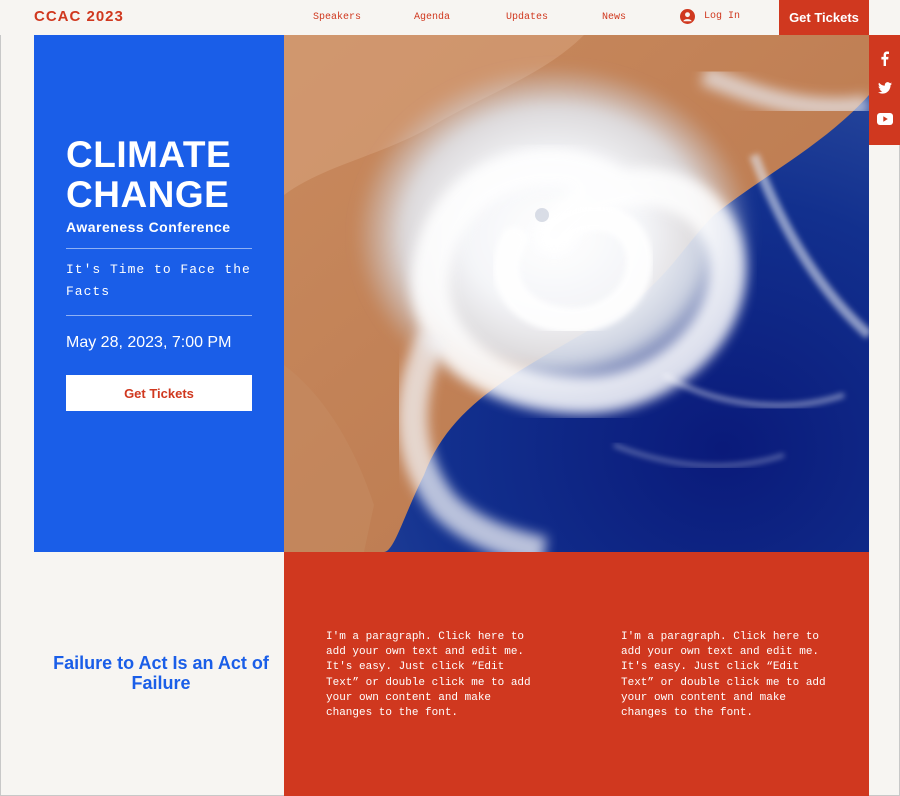 Image resolution: width=900 pixels, height=796 pixels. I want to click on hero-title-line-2: CHANGE, so click(148, 194).